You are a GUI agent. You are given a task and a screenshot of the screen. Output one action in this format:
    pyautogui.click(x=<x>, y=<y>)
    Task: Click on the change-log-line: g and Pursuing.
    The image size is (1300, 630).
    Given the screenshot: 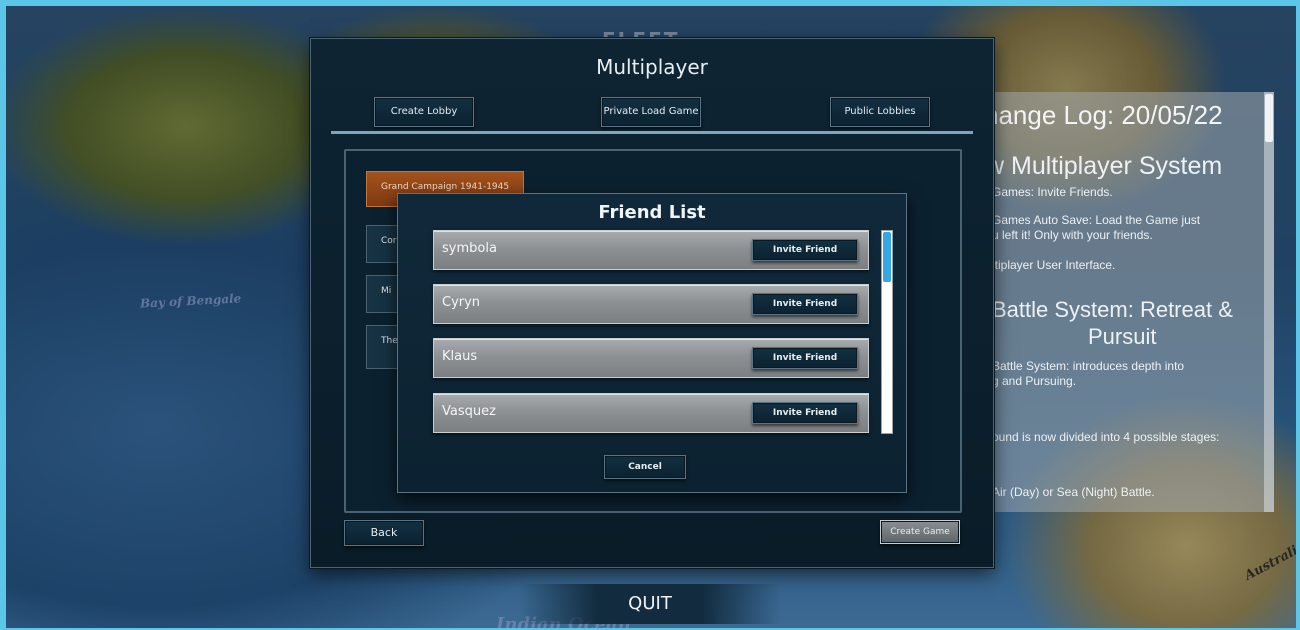 What is the action you would take?
    pyautogui.click(x=1034, y=381)
    